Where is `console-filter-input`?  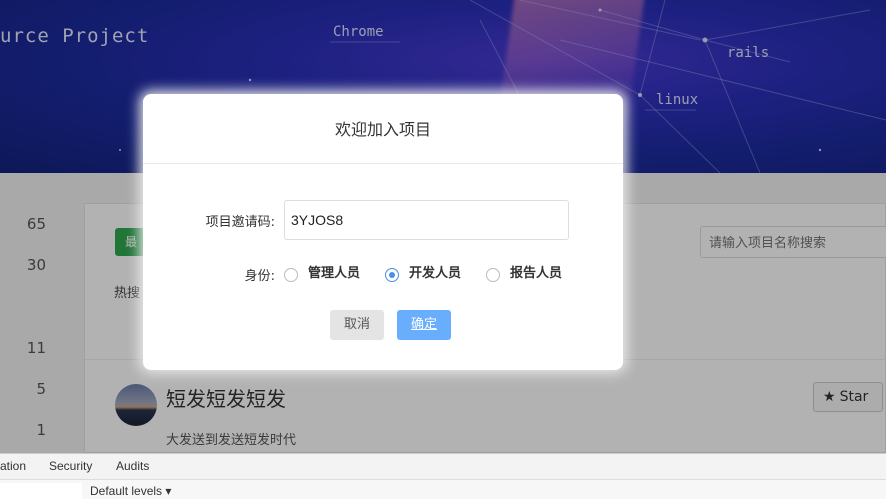 console-filter-input is located at coordinates (41, 491).